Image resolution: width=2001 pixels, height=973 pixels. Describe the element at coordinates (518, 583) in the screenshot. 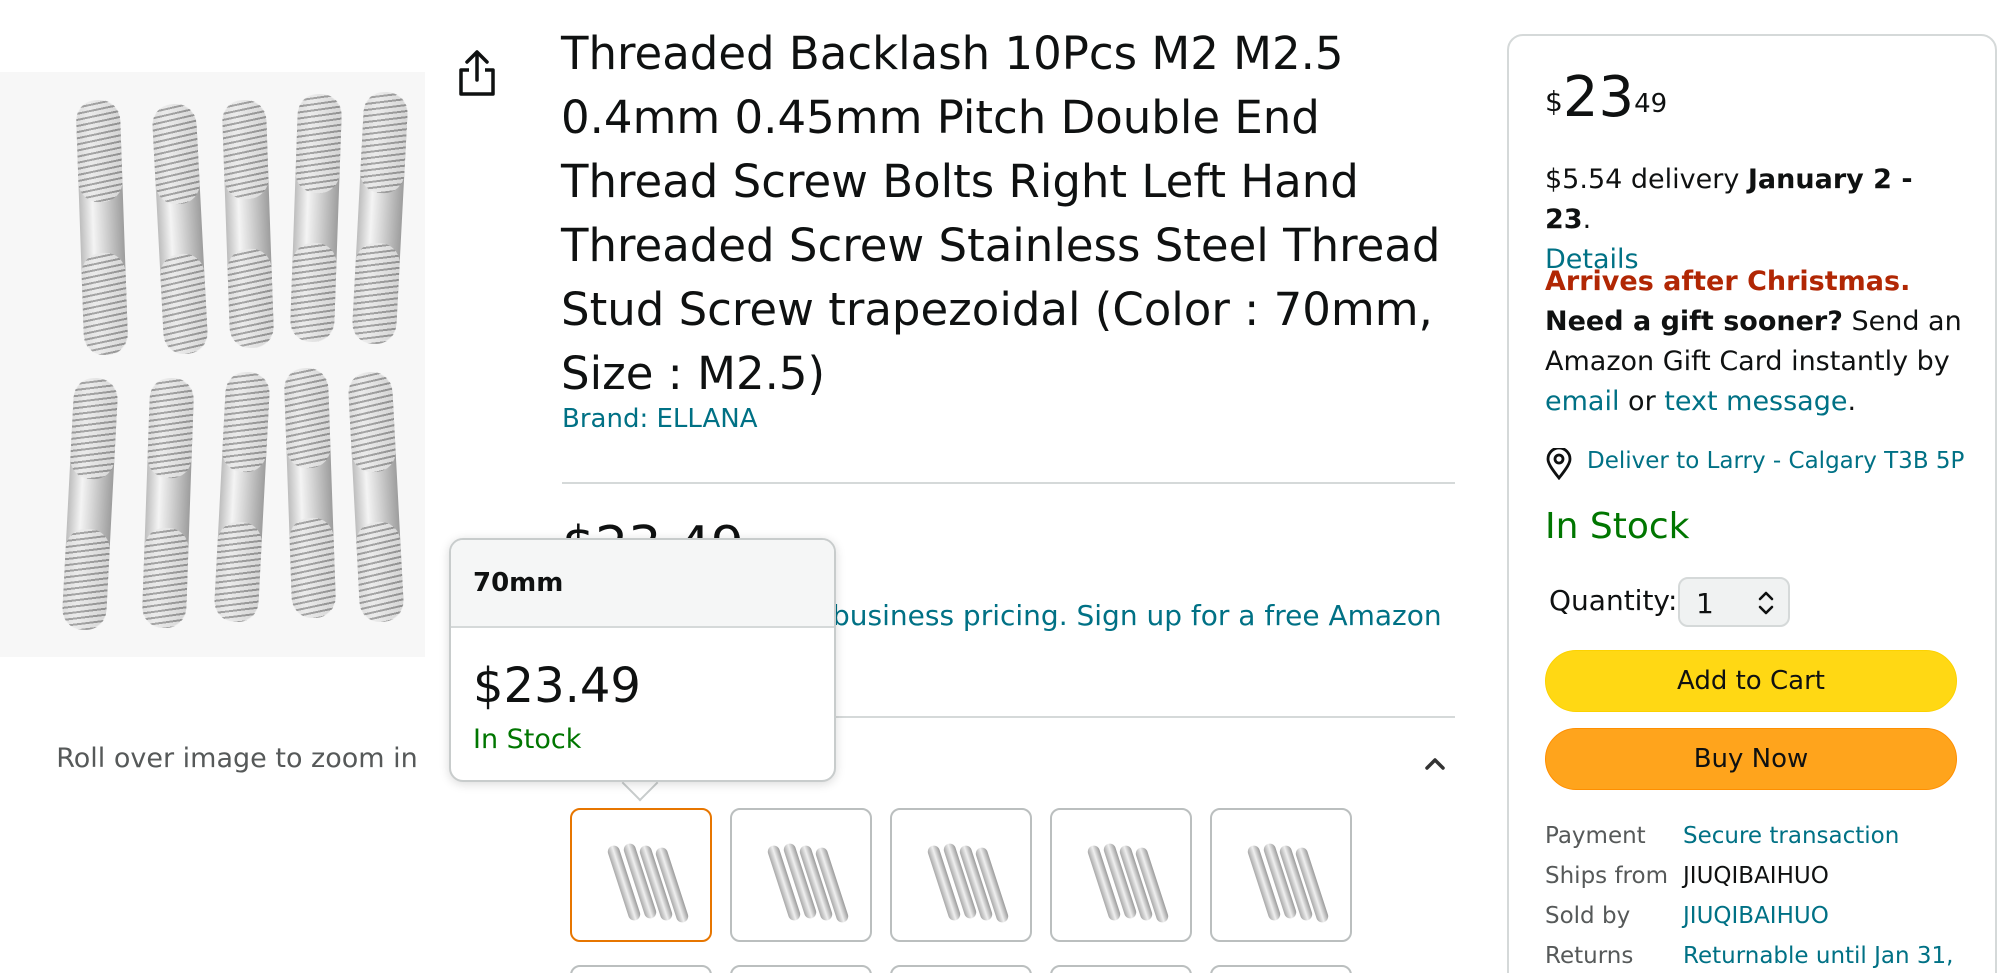

I see `popover-size-label: 70mm` at that location.